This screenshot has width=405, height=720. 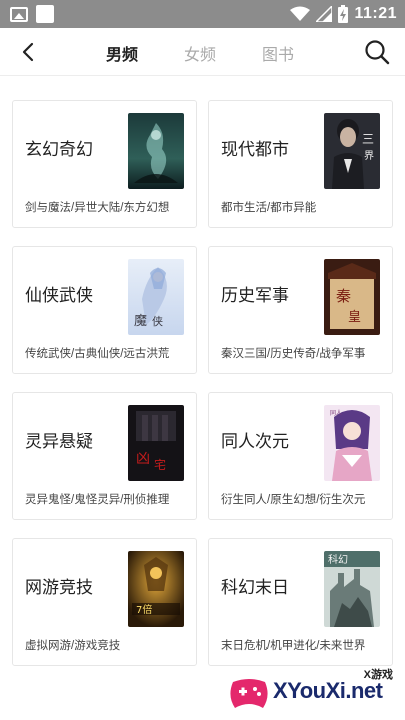 I want to click on category-subtitle: 灵异鬼怪/鬼怪灵异/刑侦推理, so click(x=97, y=500).